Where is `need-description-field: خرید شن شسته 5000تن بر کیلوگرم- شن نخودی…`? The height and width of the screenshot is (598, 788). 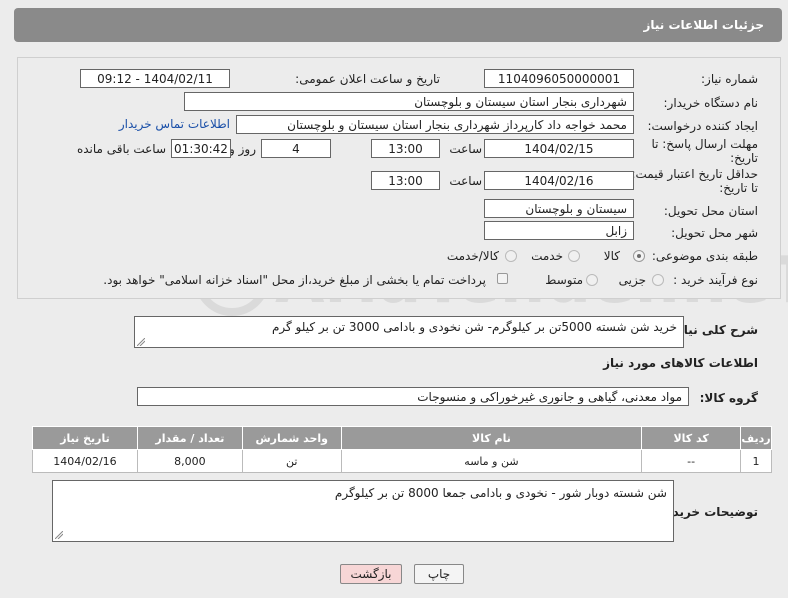 need-description-field: خرید شن شسته 5000تن بر کیلوگرم- شن نخودی… is located at coordinates (409, 332).